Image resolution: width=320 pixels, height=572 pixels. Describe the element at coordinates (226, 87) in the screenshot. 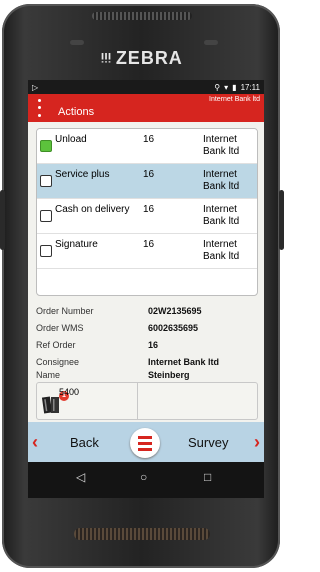

I see `wifi-icon: ▾` at that location.